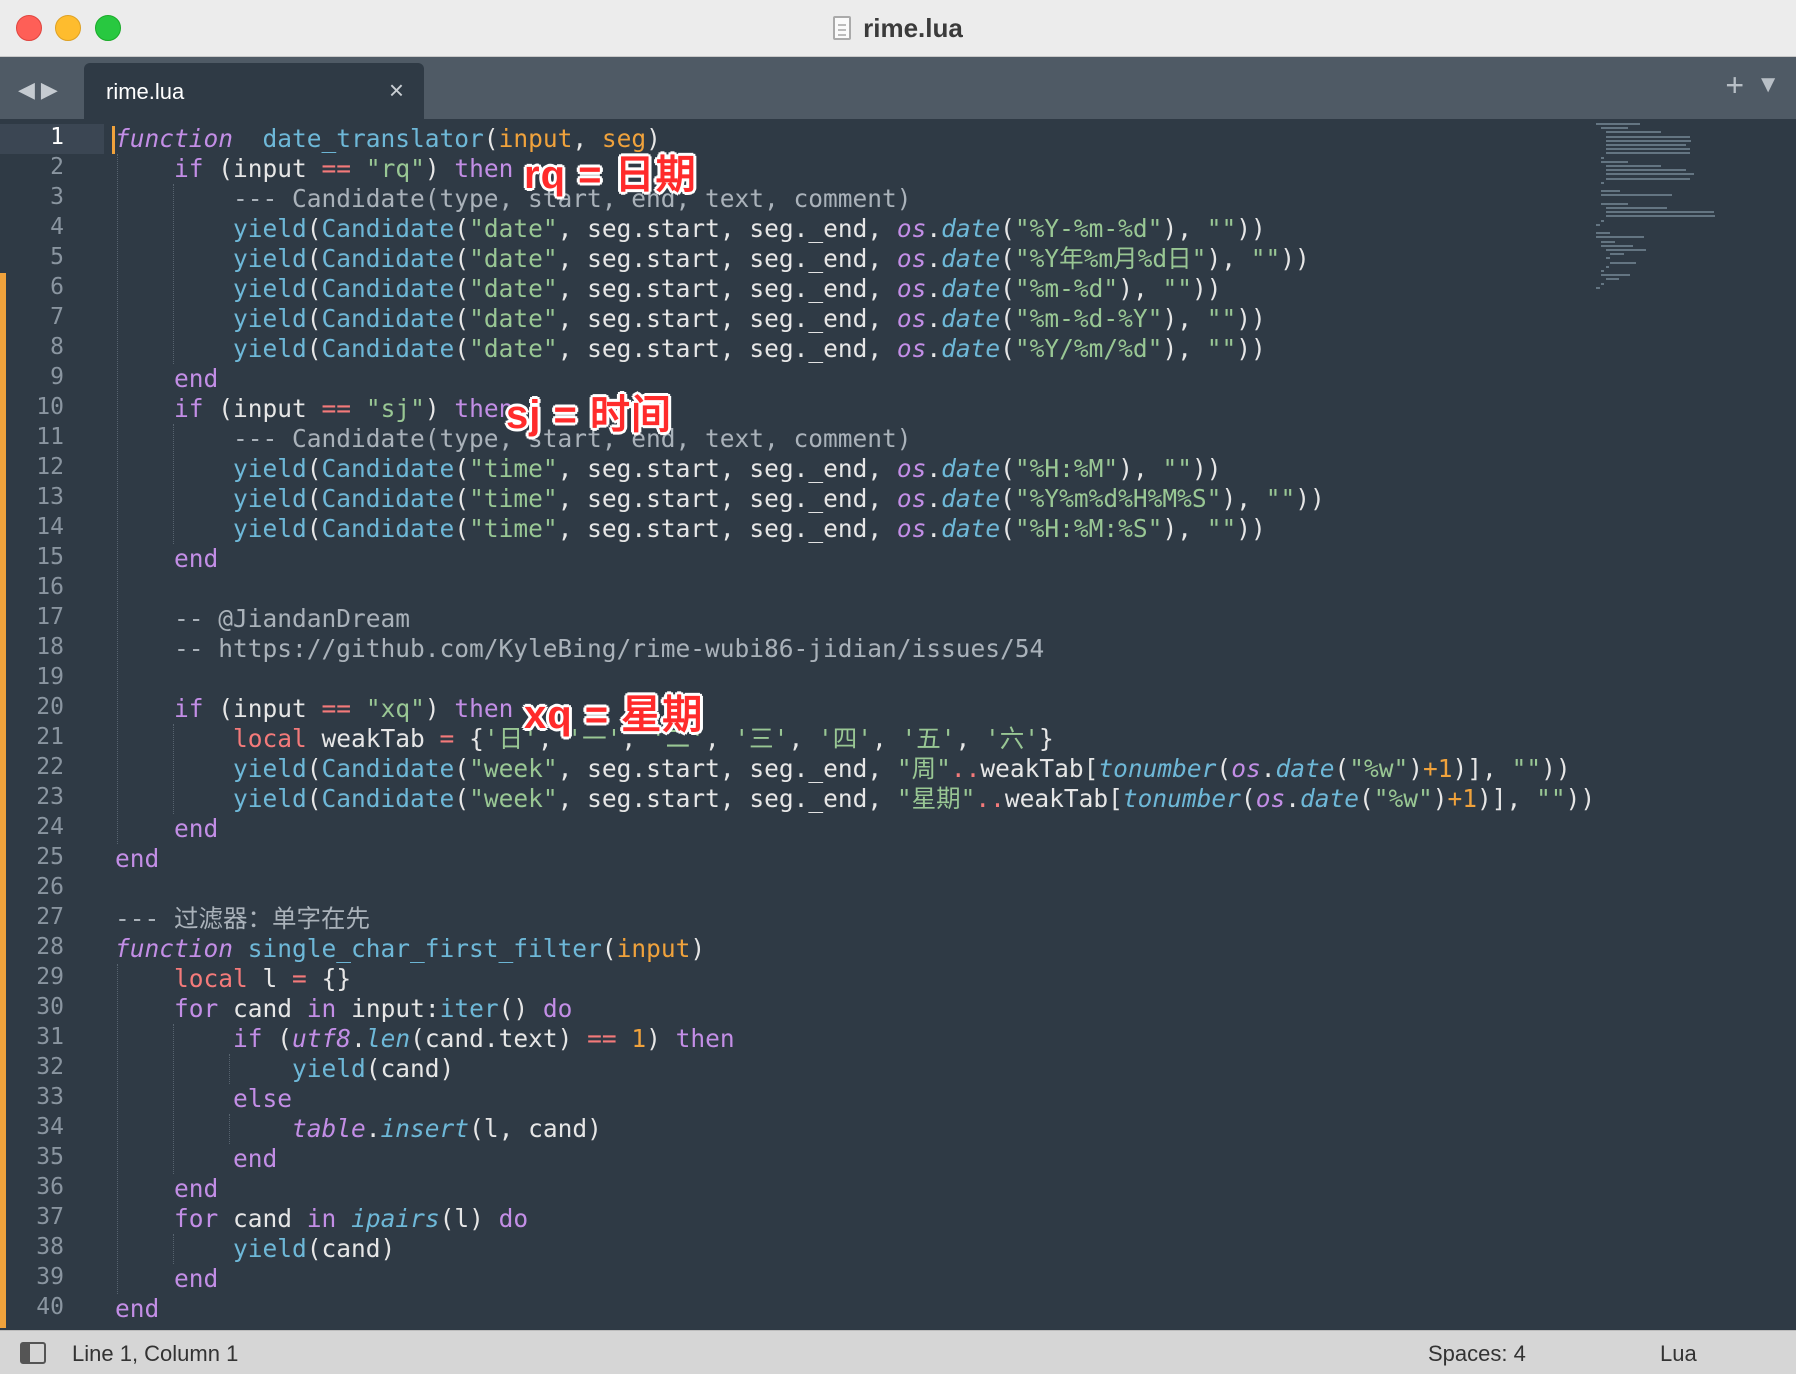 Image resolution: width=1796 pixels, height=1374 pixels. What do you see at coordinates (1110, 258) in the screenshot?
I see `code-token: "%Y年%m月%d日"` at bounding box center [1110, 258].